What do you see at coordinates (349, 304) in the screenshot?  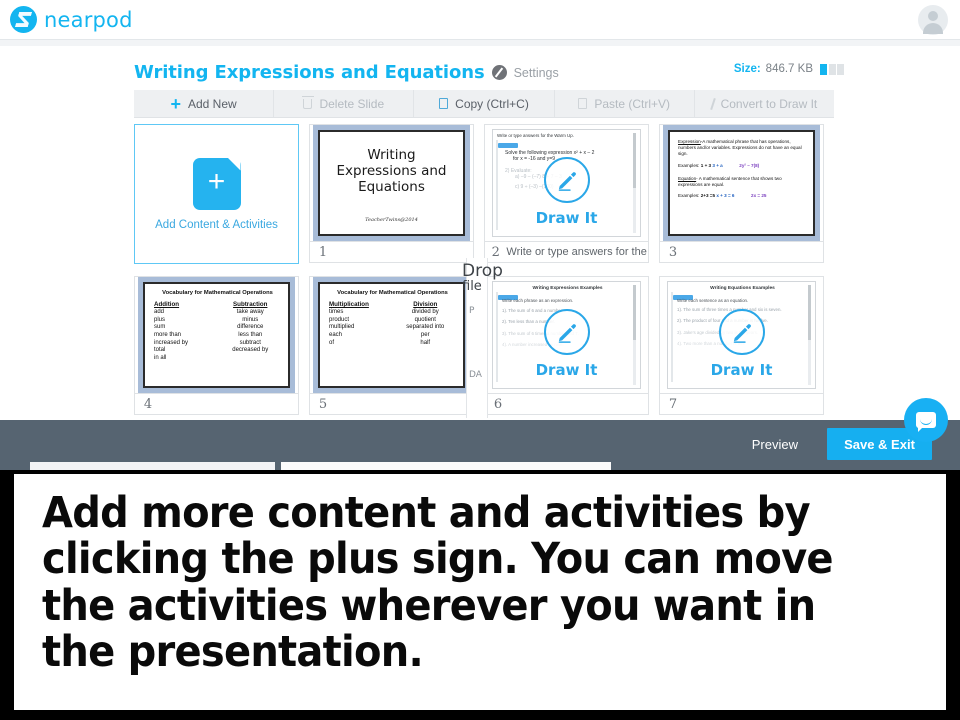 I see `vocab-column-head: Multiplication` at bounding box center [349, 304].